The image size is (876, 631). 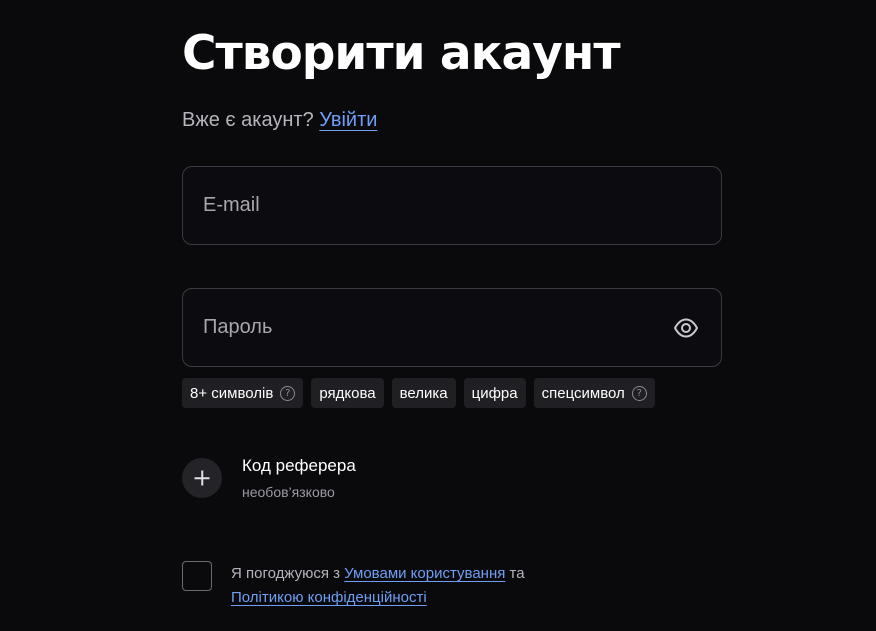 I want to click on login-prompt: Вже є акаунт?, so click(x=248, y=120).